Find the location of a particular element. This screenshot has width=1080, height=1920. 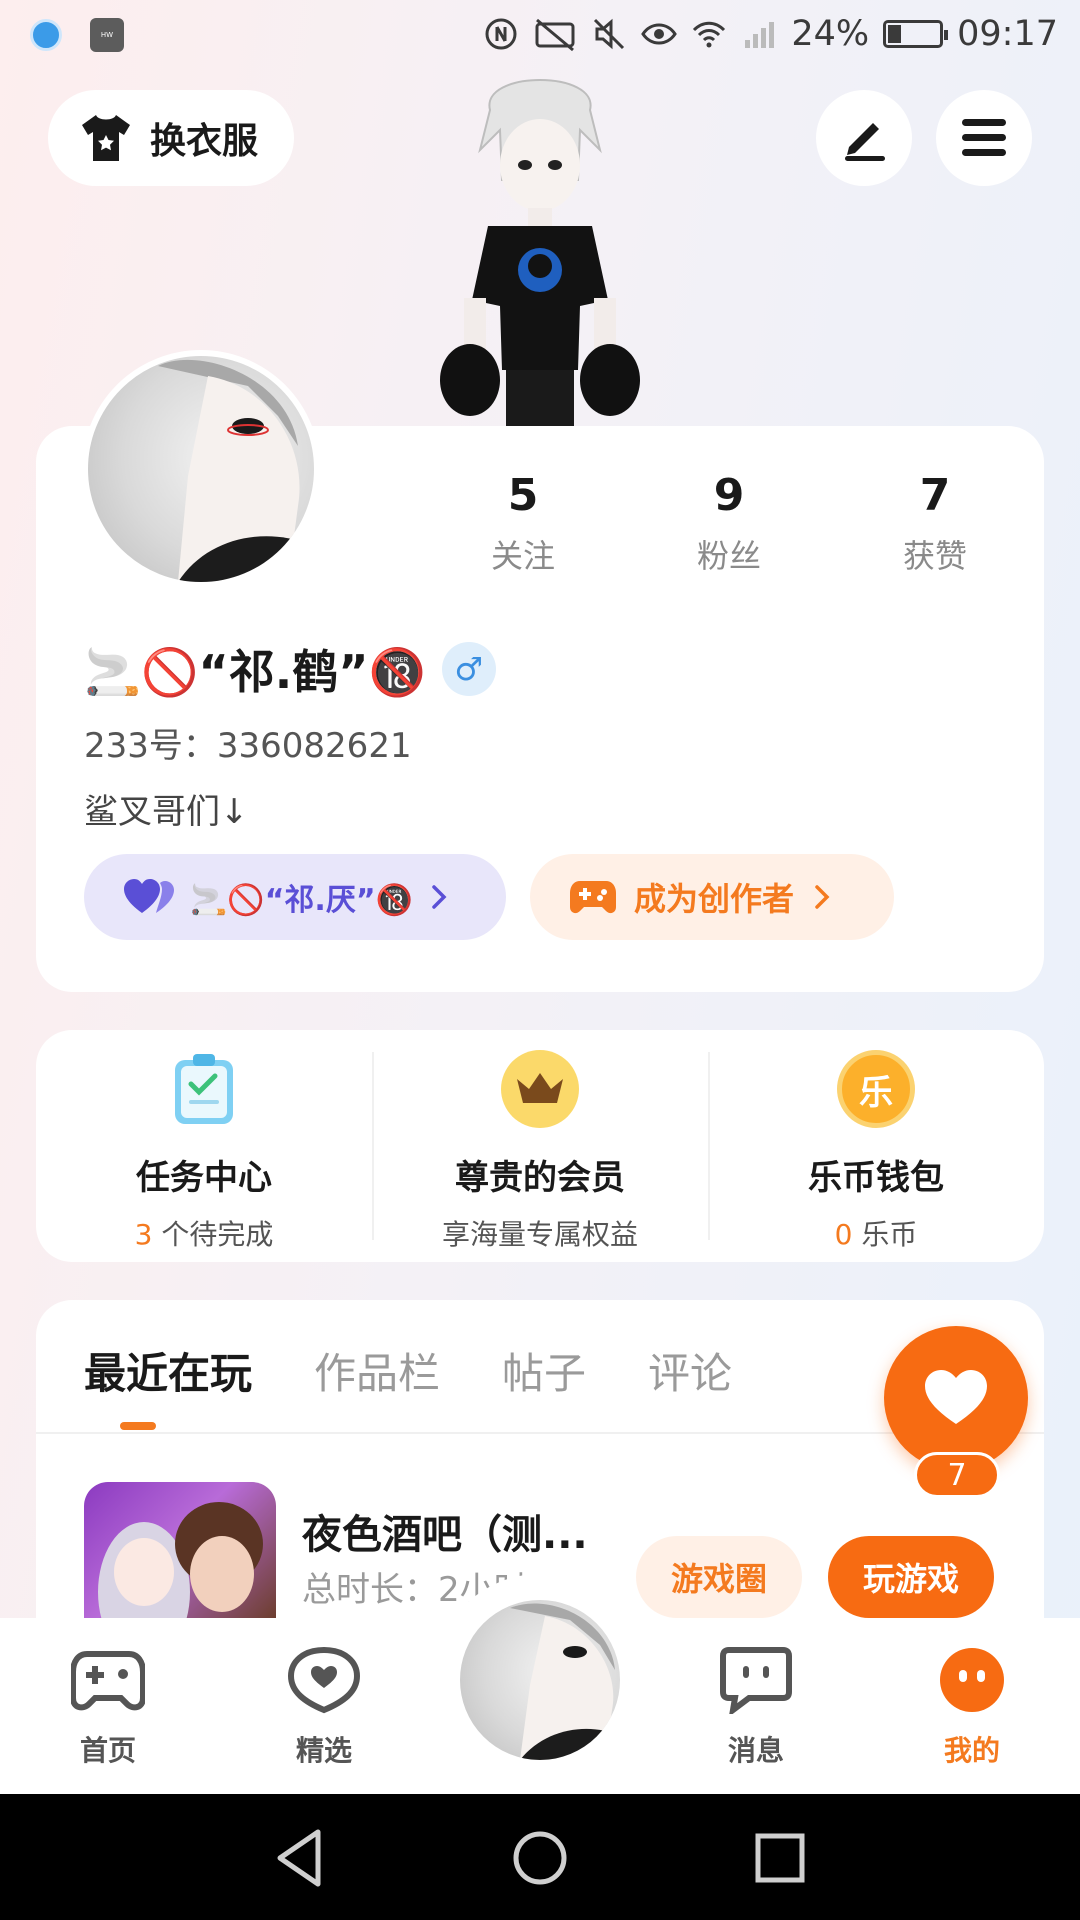

stat-label: 关注 is located at coordinates (522, 556).